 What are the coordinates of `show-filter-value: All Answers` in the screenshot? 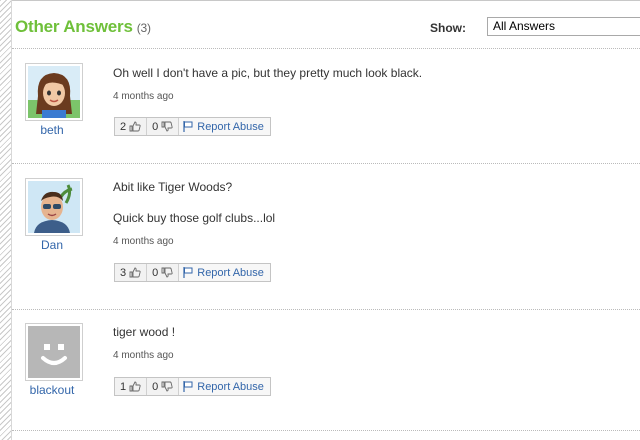 It's located at (524, 26).